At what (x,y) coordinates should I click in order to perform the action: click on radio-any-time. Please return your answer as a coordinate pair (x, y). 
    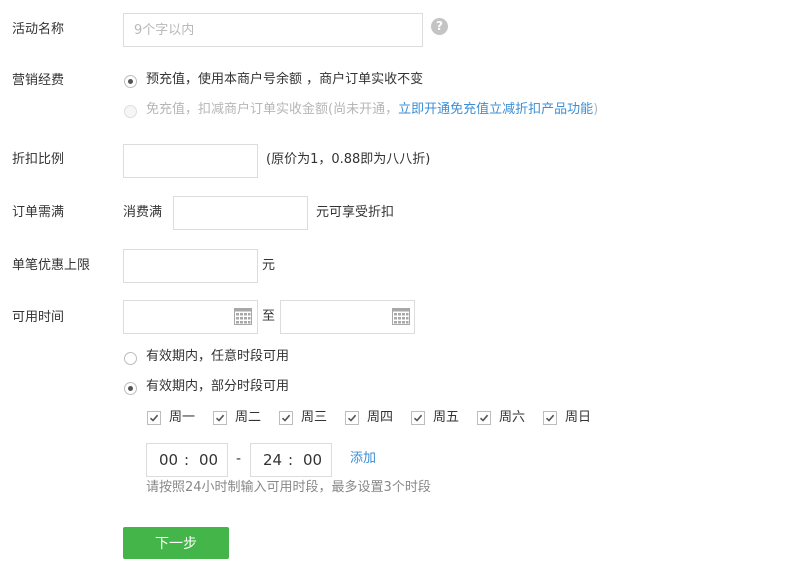
    Looking at the image, I should click on (130, 358).